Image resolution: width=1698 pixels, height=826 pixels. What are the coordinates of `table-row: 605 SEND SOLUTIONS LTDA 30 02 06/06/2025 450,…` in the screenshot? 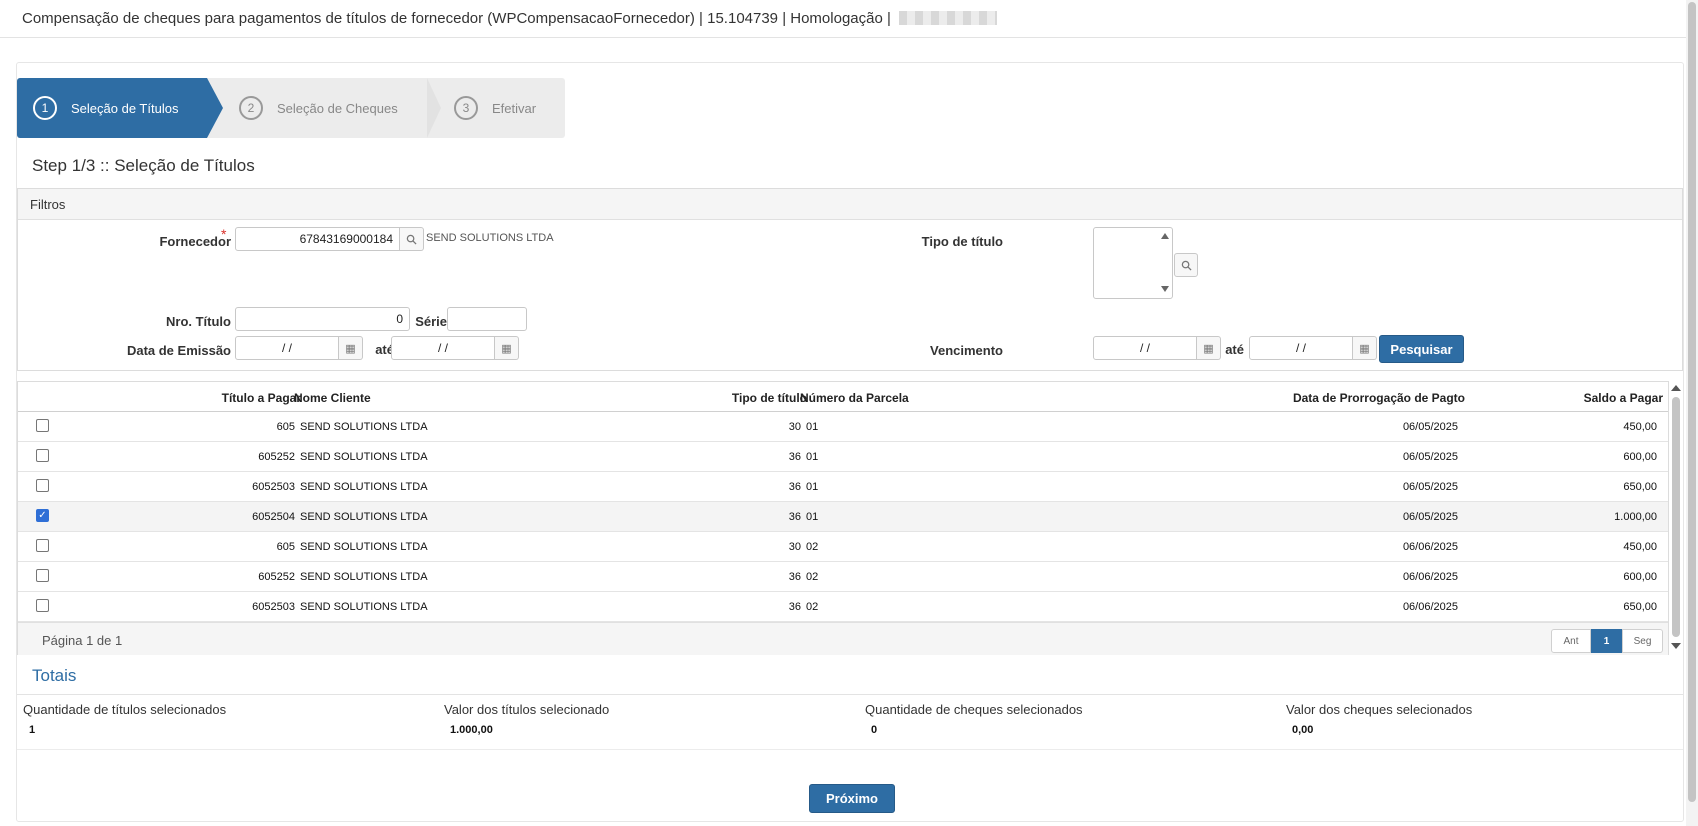 It's located at (843, 547).